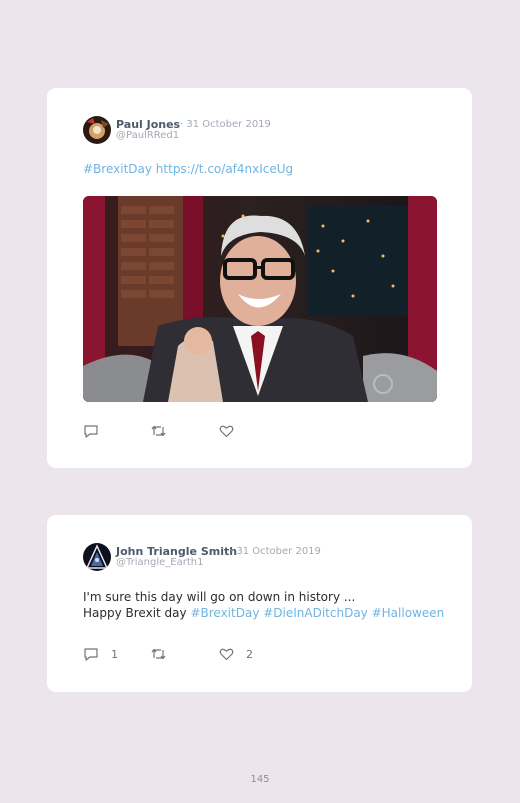 This screenshot has height=803, width=520. What do you see at coordinates (224, 169) in the screenshot?
I see `url-link: https://t.co/af4nxIceUg` at bounding box center [224, 169].